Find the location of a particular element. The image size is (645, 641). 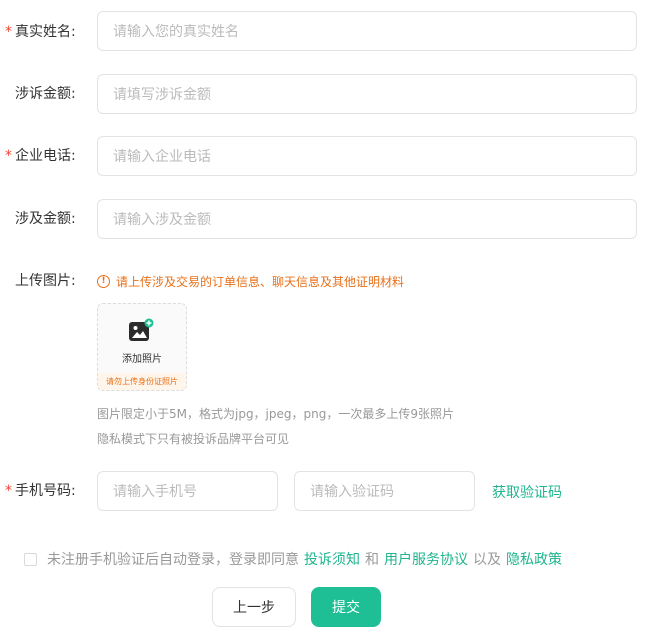

company-phone-input: 请输入企业电话 is located at coordinates (367, 156).